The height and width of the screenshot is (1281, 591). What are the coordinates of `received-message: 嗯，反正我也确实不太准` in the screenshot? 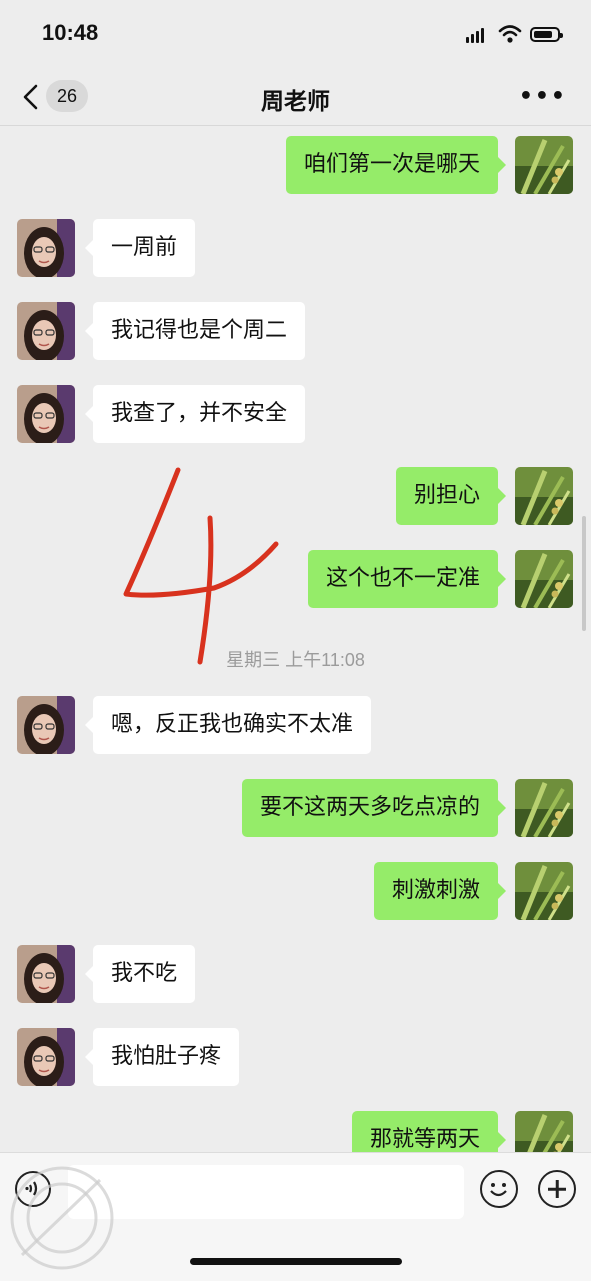 It's located at (295, 726).